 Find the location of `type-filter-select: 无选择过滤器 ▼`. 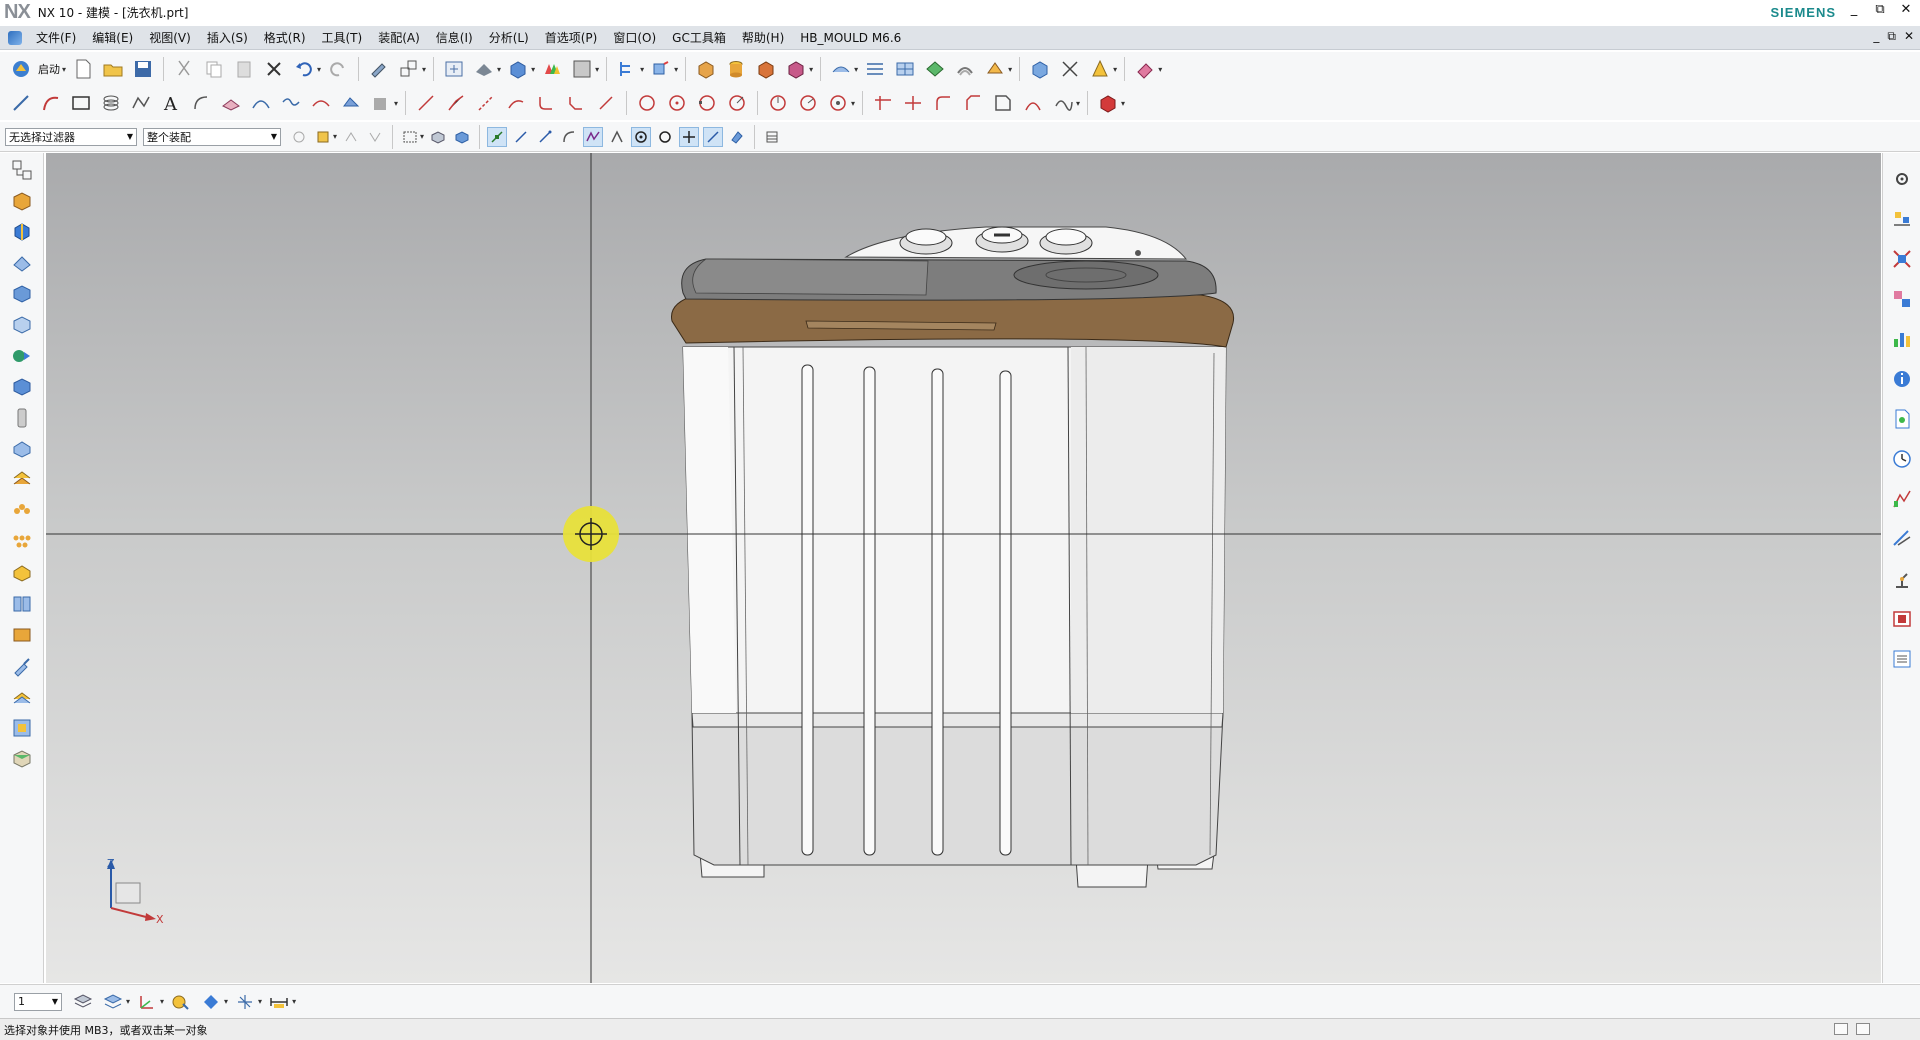

type-filter-select: 无选择过滤器 ▼ is located at coordinates (71, 136).